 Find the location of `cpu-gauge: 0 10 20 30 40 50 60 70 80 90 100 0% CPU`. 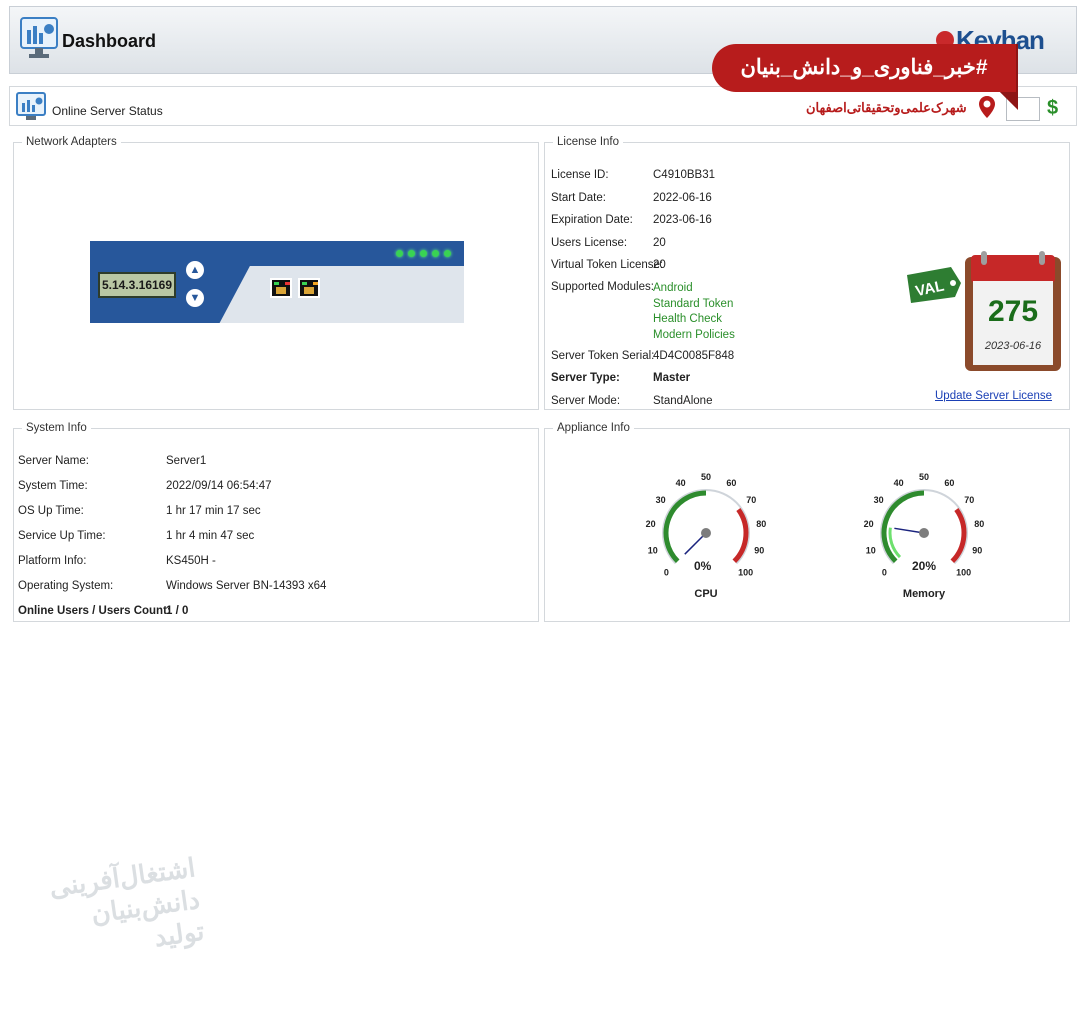

cpu-gauge: 0 10 20 30 40 50 60 70 80 90 100 0% CPU is located at coordinates (706, 528).